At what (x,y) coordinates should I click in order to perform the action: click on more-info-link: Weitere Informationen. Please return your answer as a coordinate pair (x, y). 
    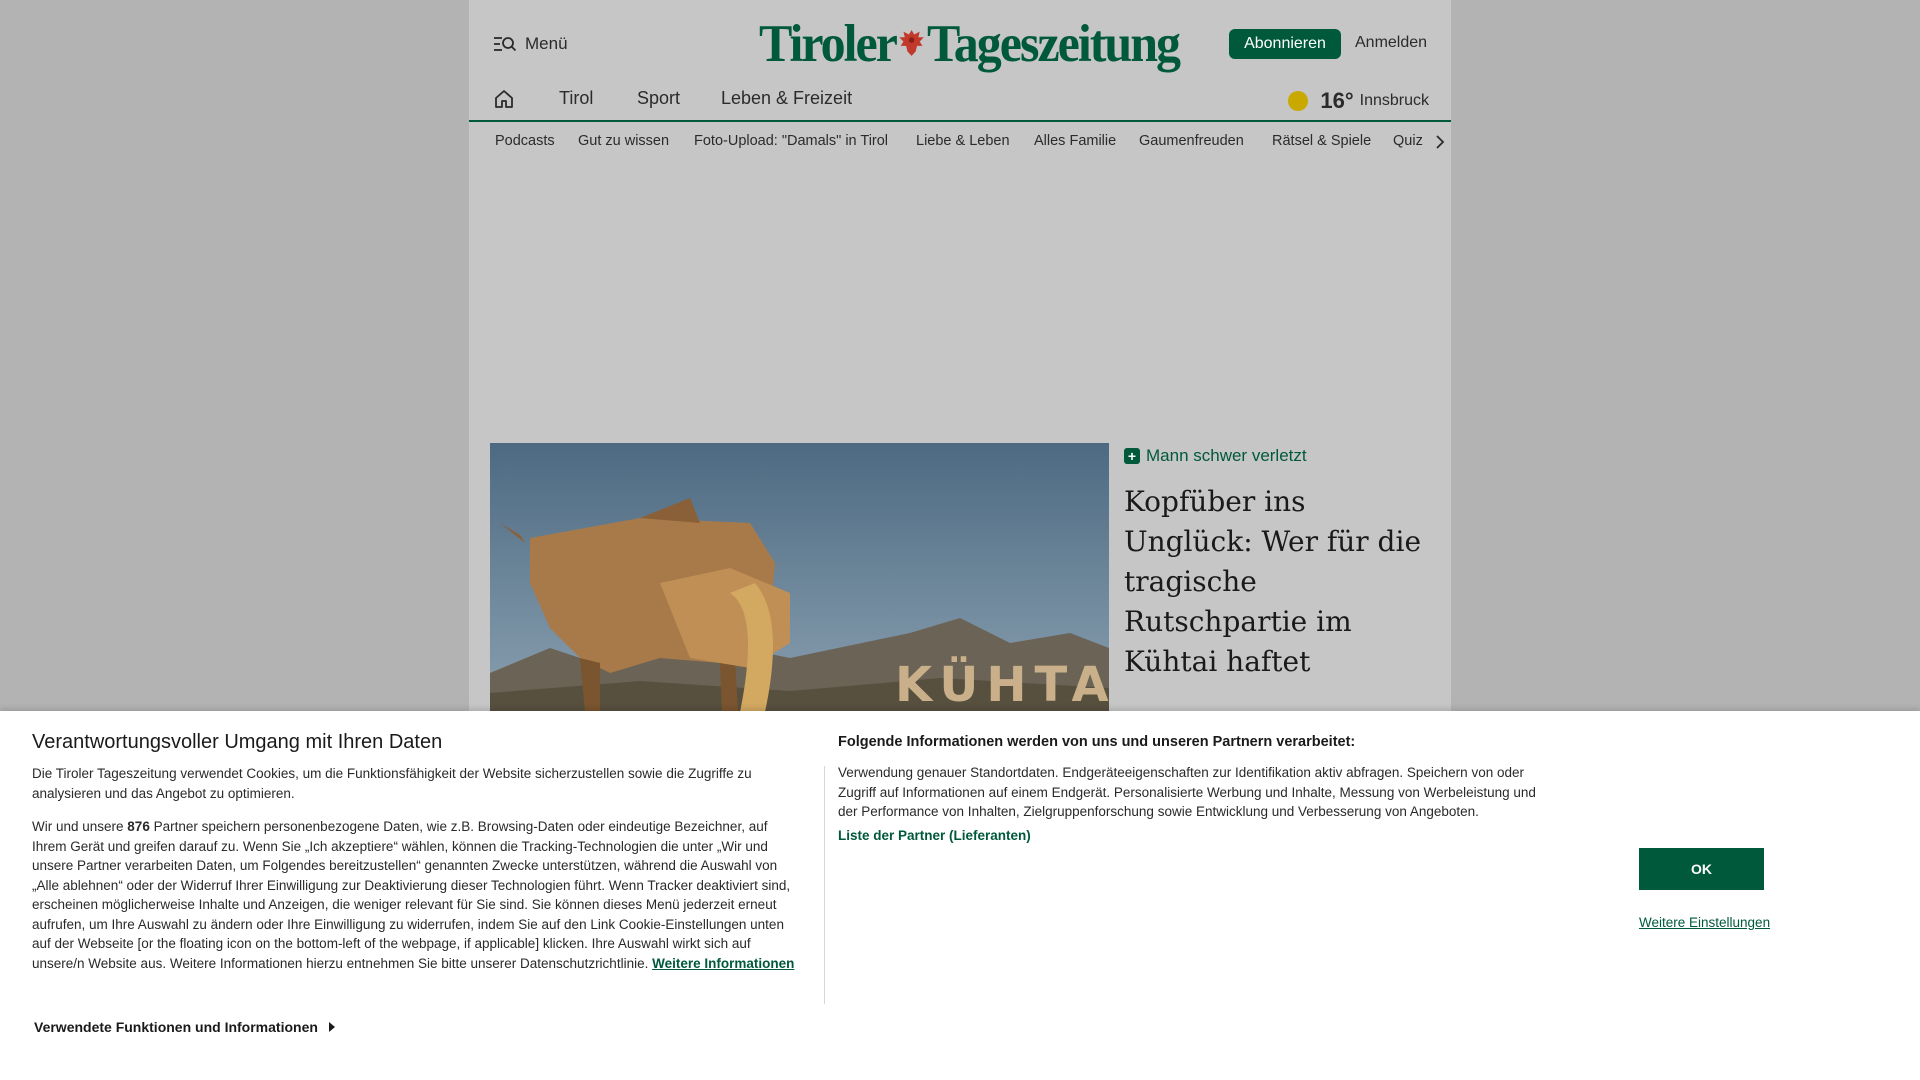
    Looking at the image, I should click on (723, 963).